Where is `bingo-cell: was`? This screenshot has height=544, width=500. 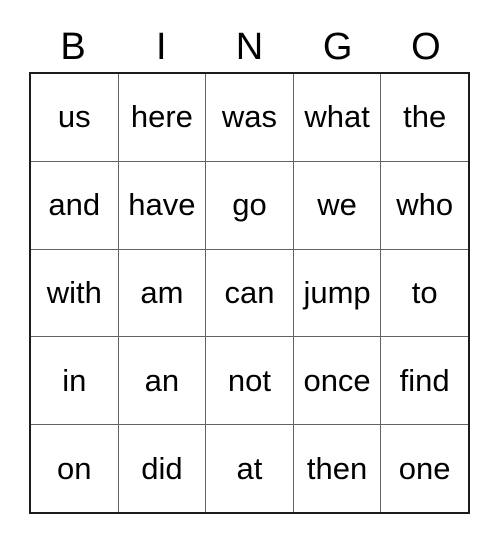 bingo-cell: was is located at coordinates (250, 117).